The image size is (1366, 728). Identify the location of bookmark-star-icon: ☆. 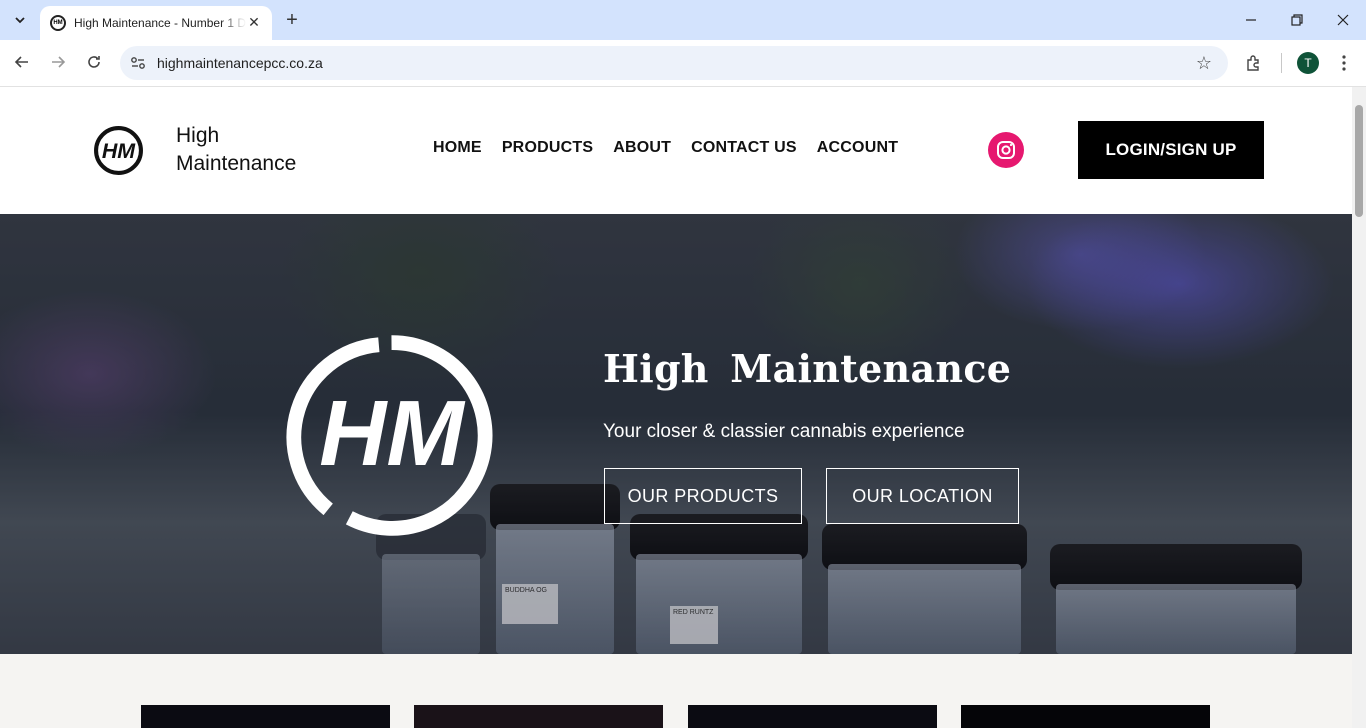
(1204, 63).